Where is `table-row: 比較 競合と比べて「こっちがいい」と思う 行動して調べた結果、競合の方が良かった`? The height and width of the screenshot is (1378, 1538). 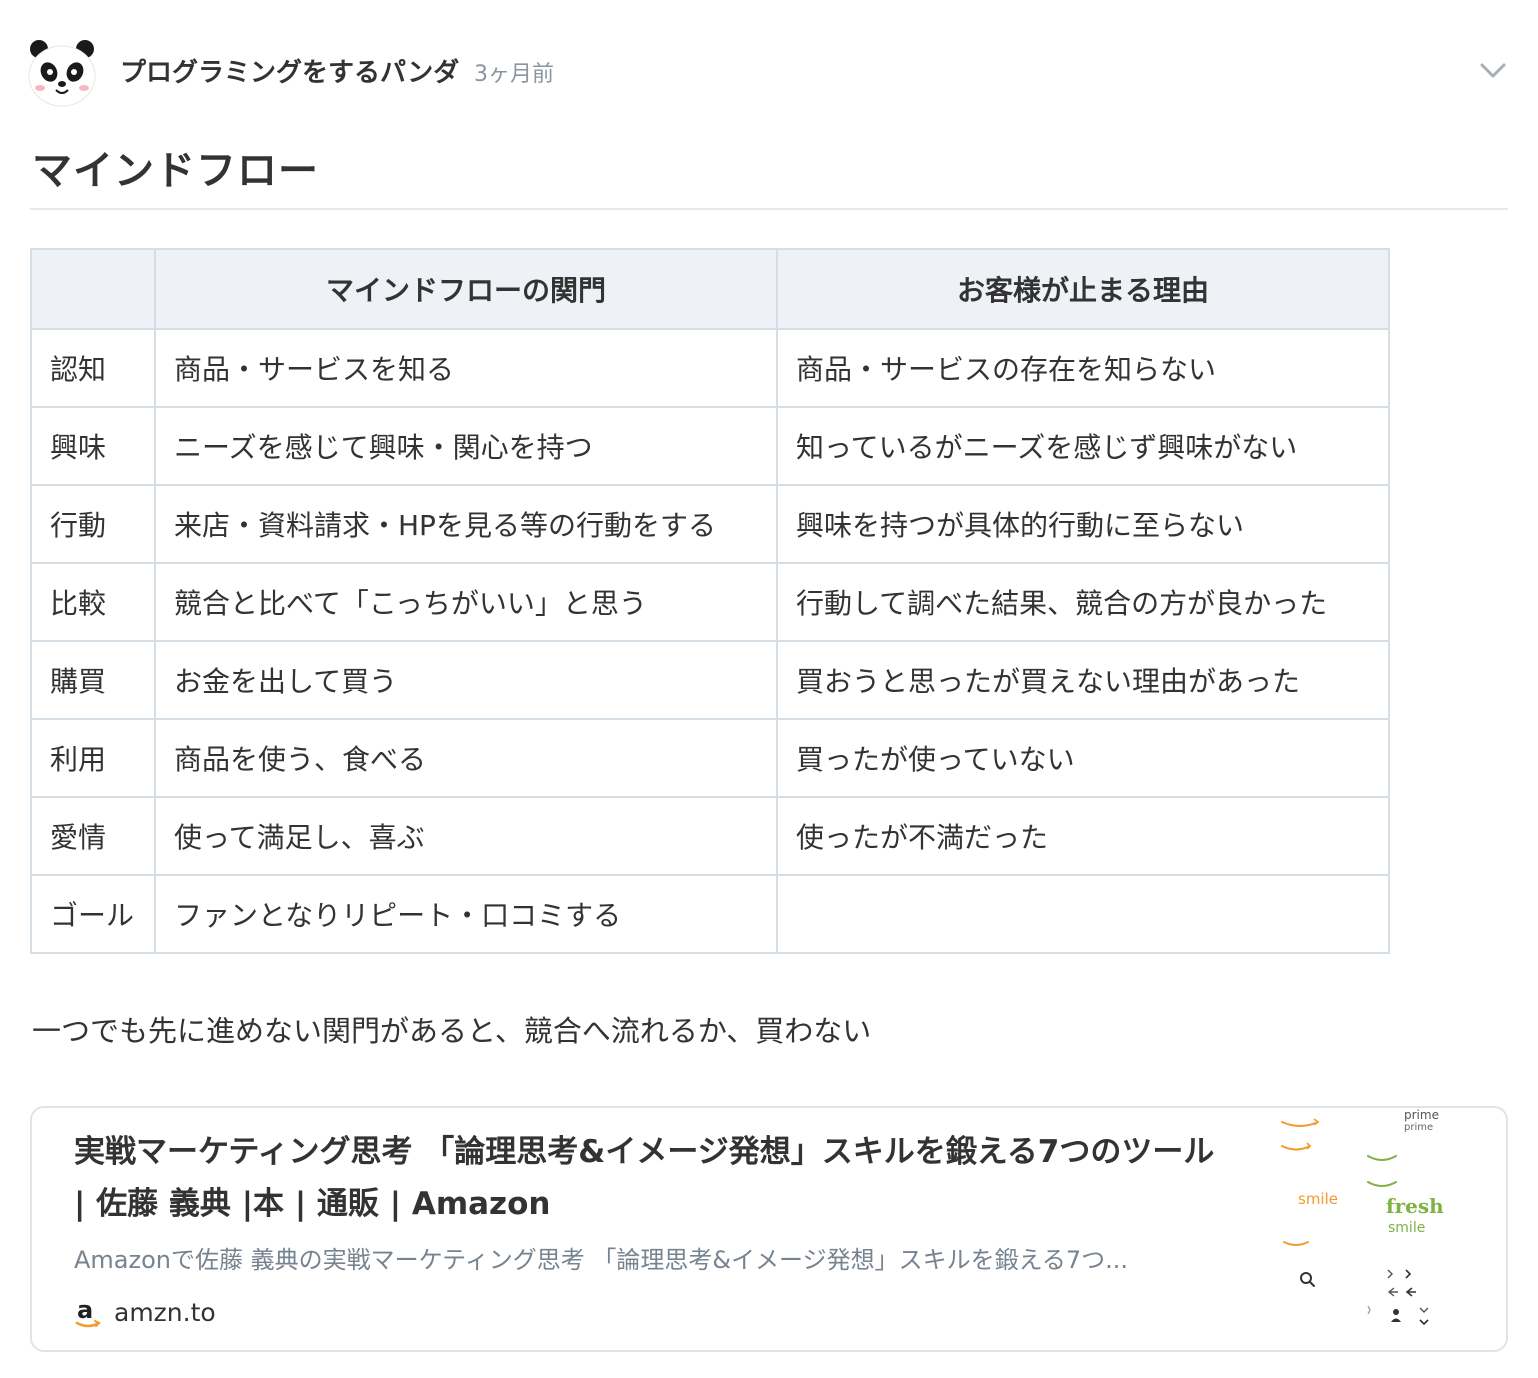
table-row: 比較 競合と比べて「こっちがいい」と思う 行動して調べた結果、競合の方が良かった is located at coordinates (710, 602).